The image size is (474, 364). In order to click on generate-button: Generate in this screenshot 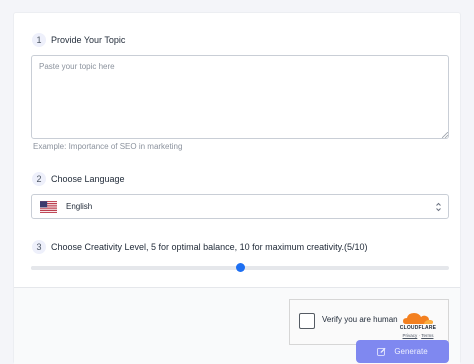, I will do `click(402, 351)`.